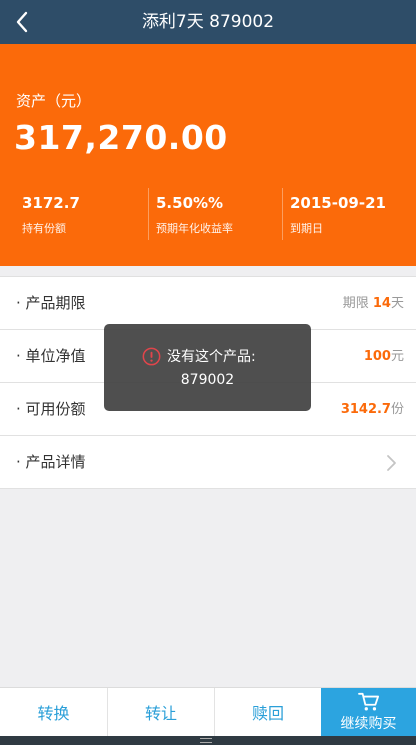 The height and width of the screenshot is (745, 416). Describe the element at coordinates (377, 356) in the screenshot. I see `nav-number: 100` at that location.